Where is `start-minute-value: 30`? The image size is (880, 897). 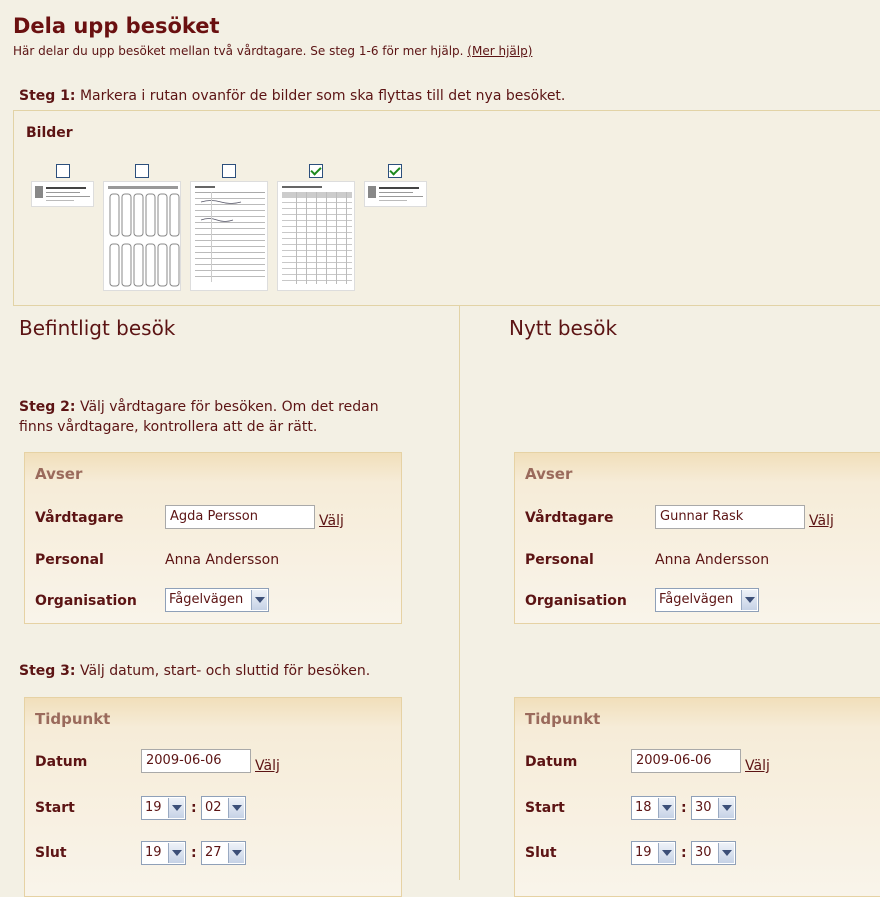 start-minute-value: 30 is located at coordinates (703, 807).